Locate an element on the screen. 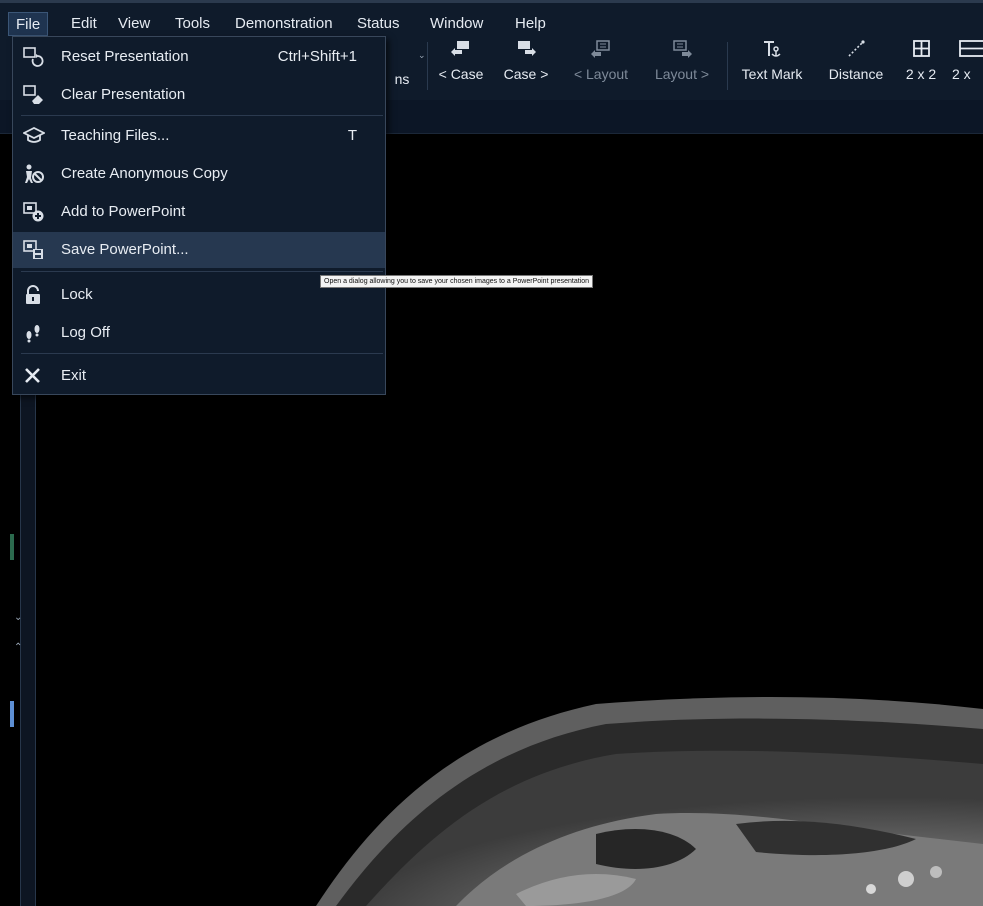 The height and width of the screenshot is (906, 983). layout-2x2-button: 2 x 2 is located at coordinates (921, 68).